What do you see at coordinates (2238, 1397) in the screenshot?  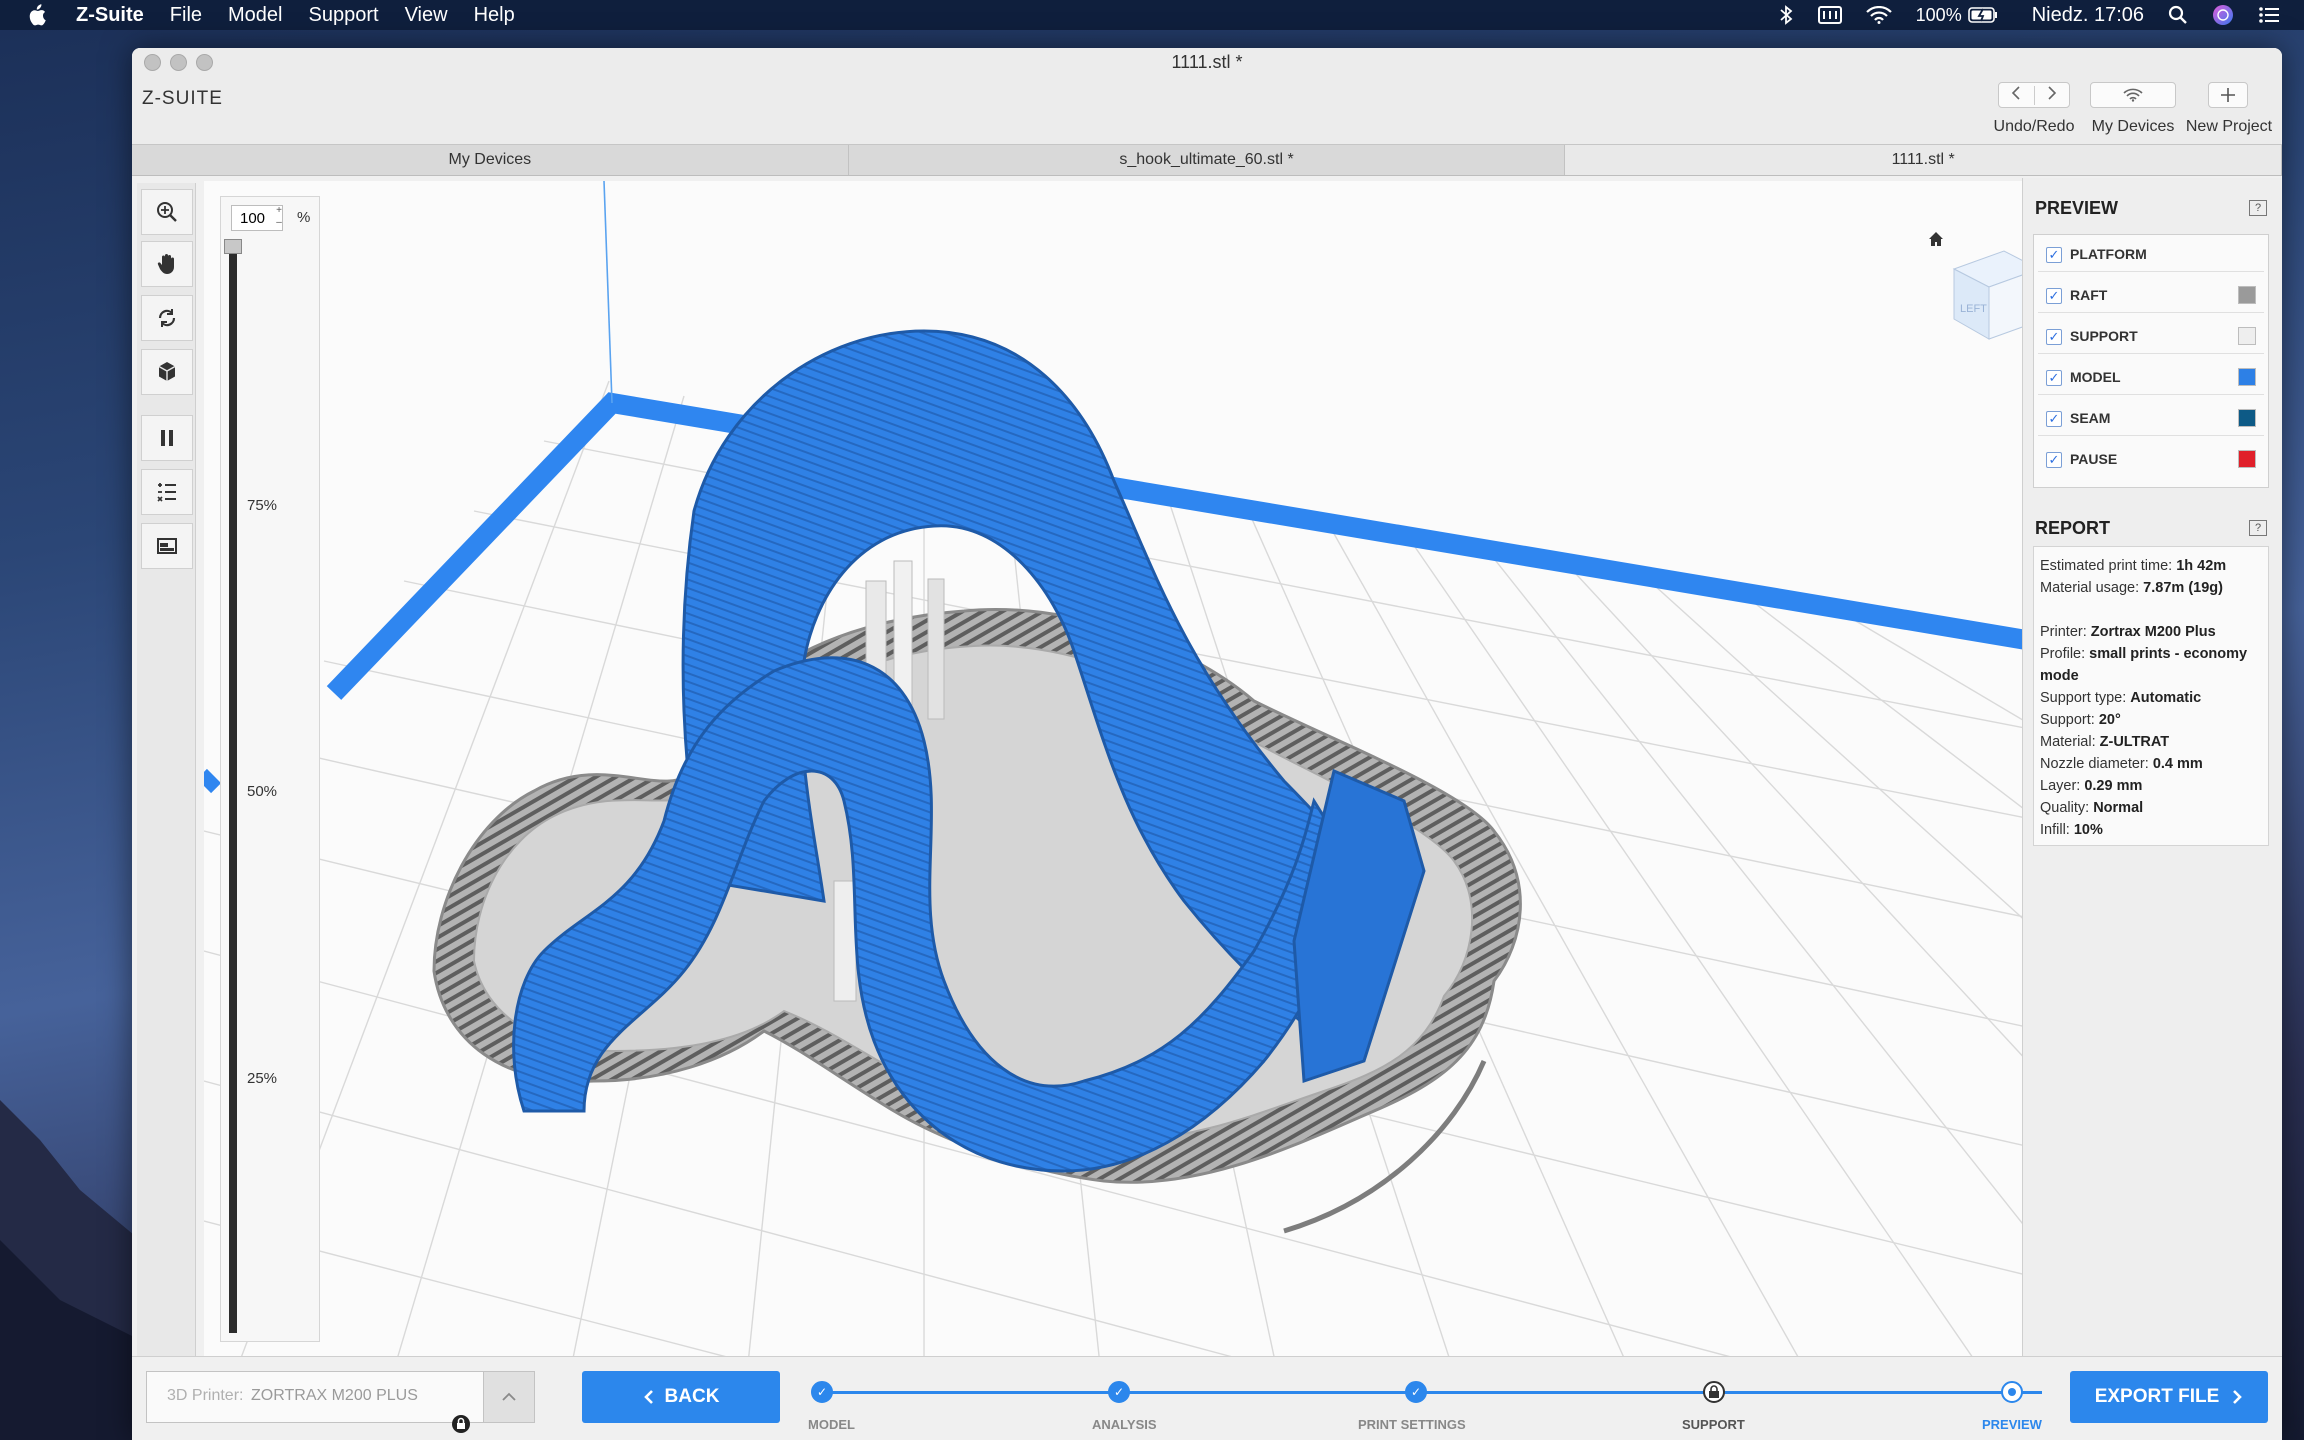 I see `chevron-right-icon` at bounding box center [2238, 1397].